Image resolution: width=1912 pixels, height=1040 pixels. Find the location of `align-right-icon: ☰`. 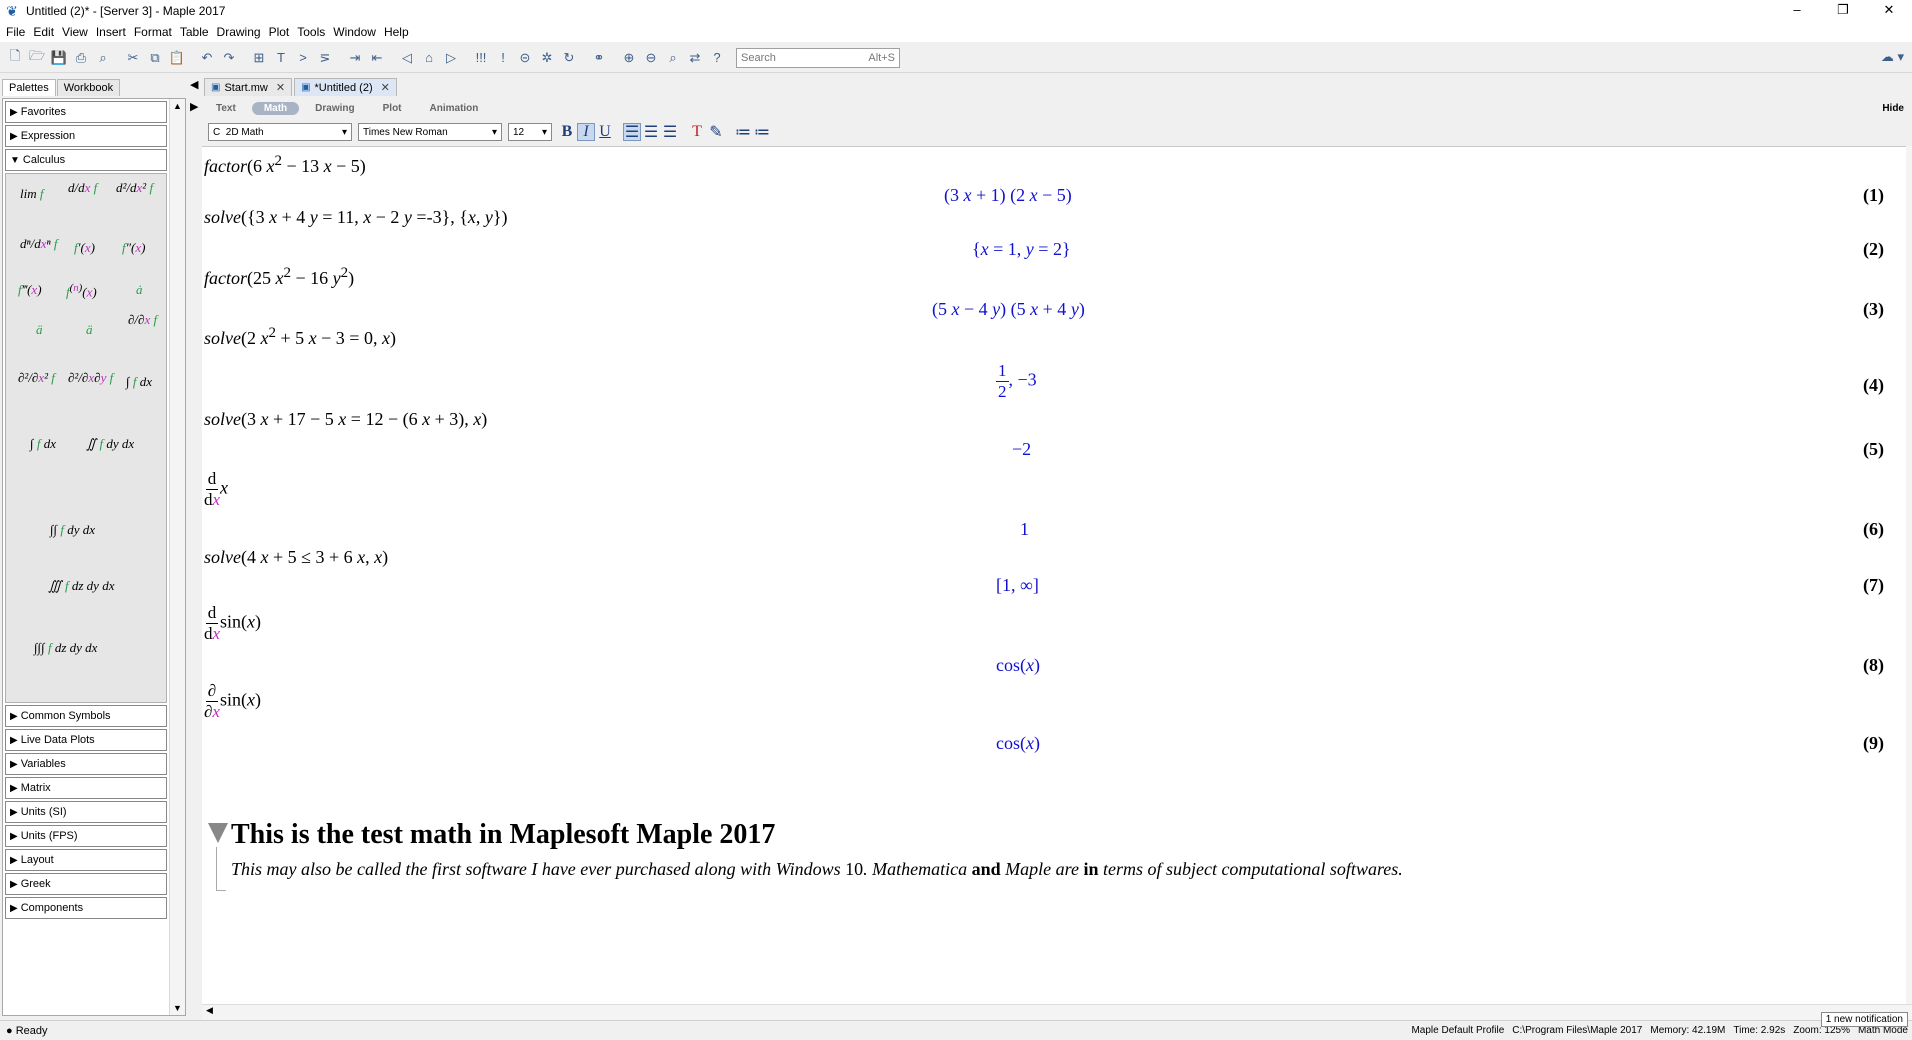

align-right-icon: ☰ is located at coordinates (670, 132).